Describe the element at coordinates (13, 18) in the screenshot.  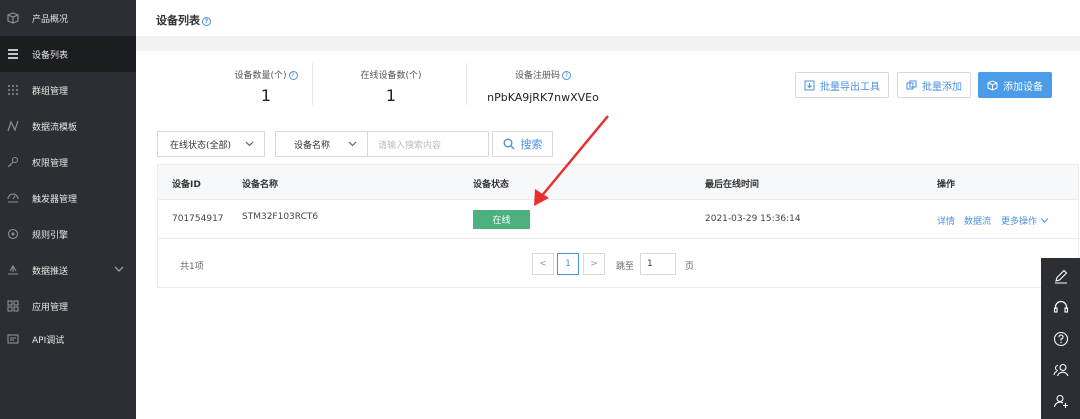
I see `box-icon` at that location.